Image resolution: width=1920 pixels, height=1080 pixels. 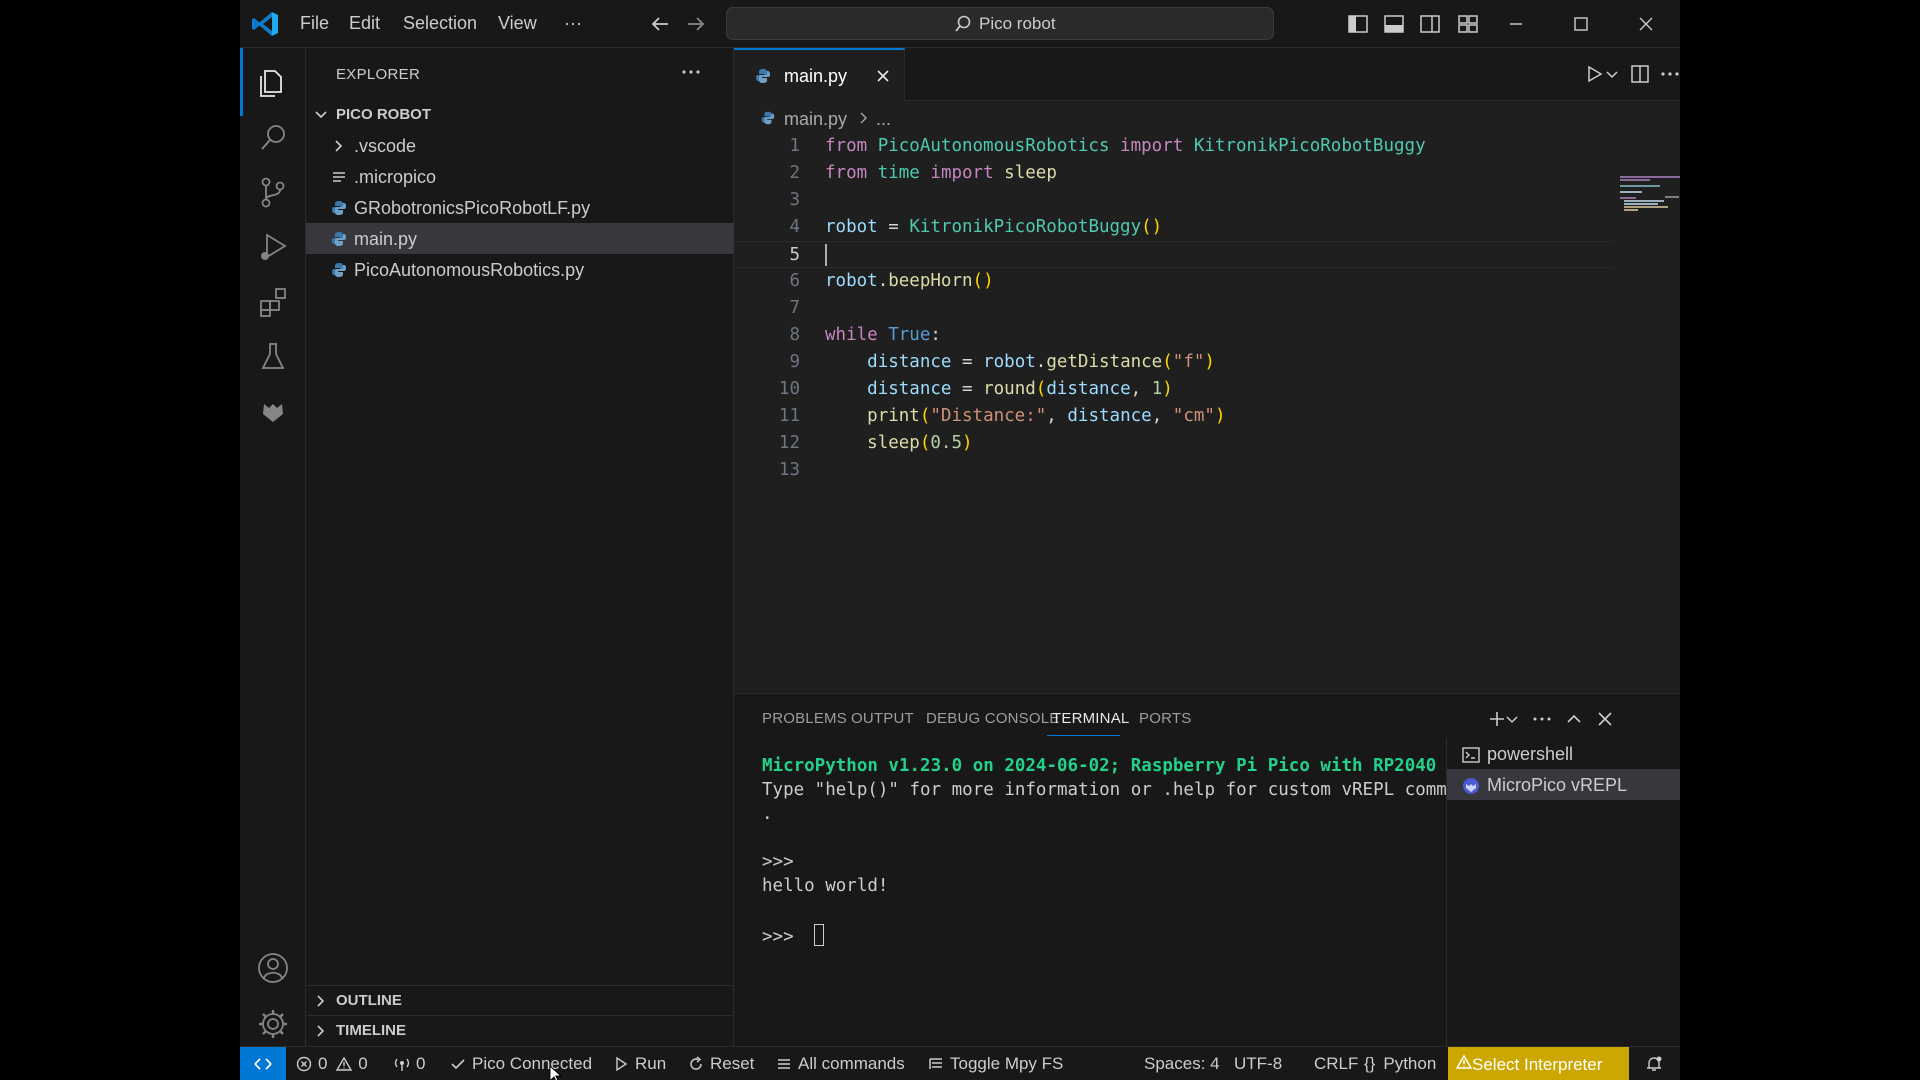 I want to click on code-line-current: 5, so click(x=1174, y=254).